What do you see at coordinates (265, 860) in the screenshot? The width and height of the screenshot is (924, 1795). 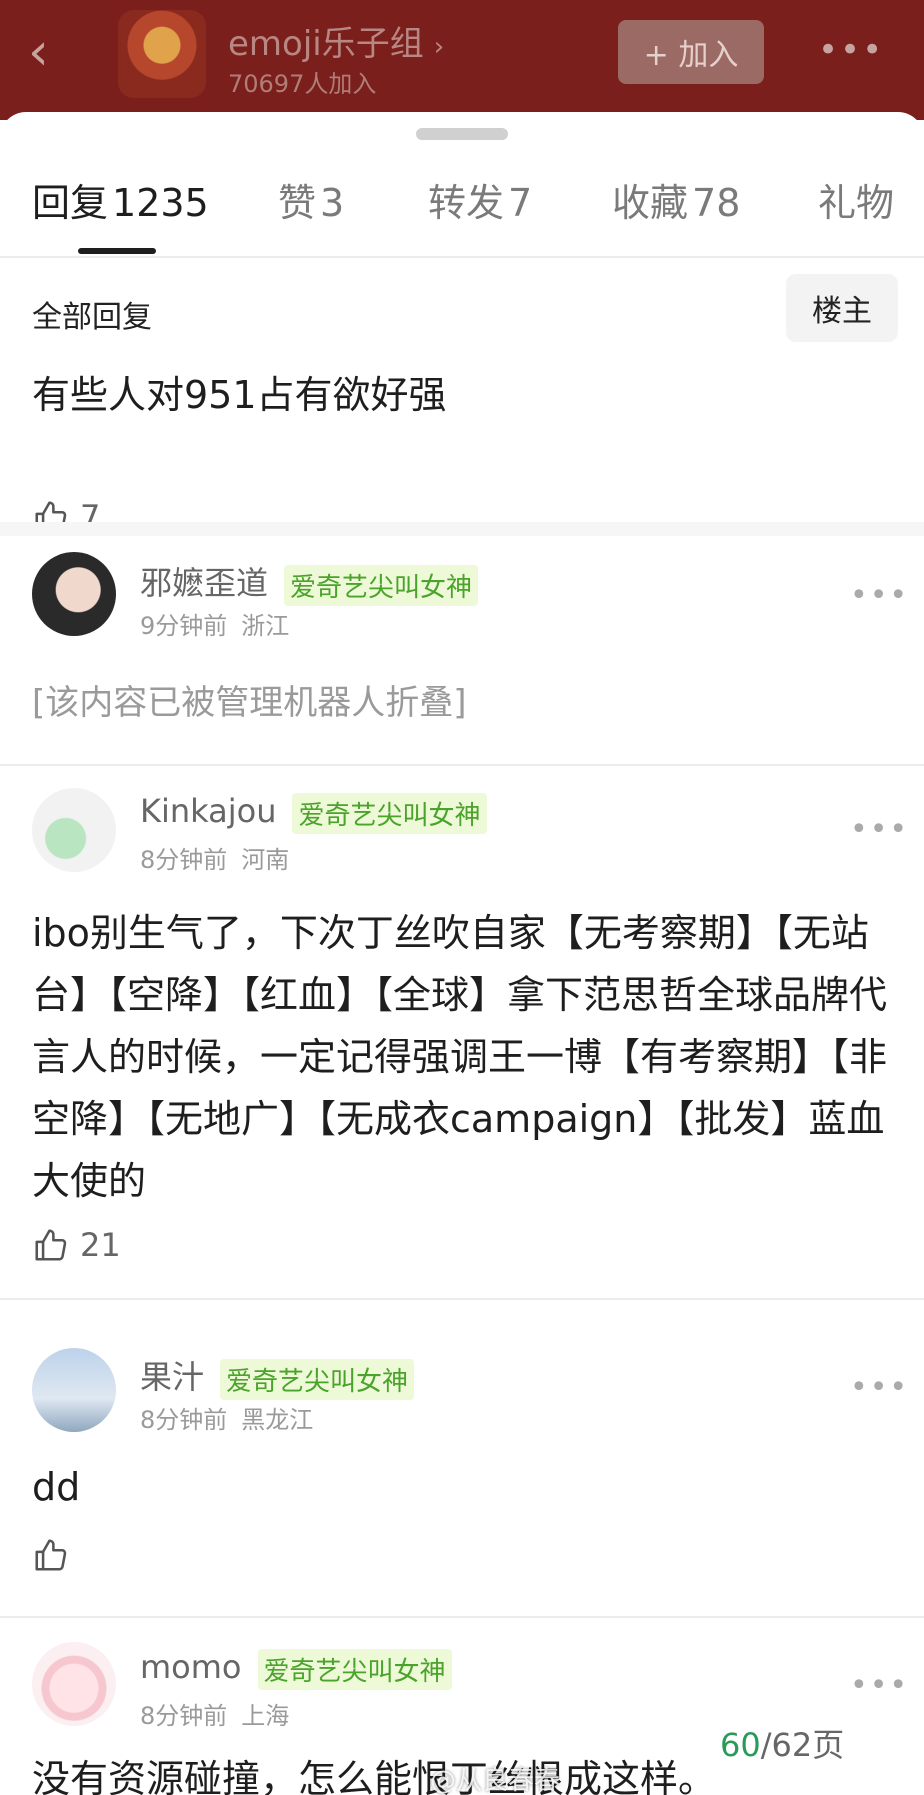 I see `comment-location: 河南` at bounding box center [265, 860].